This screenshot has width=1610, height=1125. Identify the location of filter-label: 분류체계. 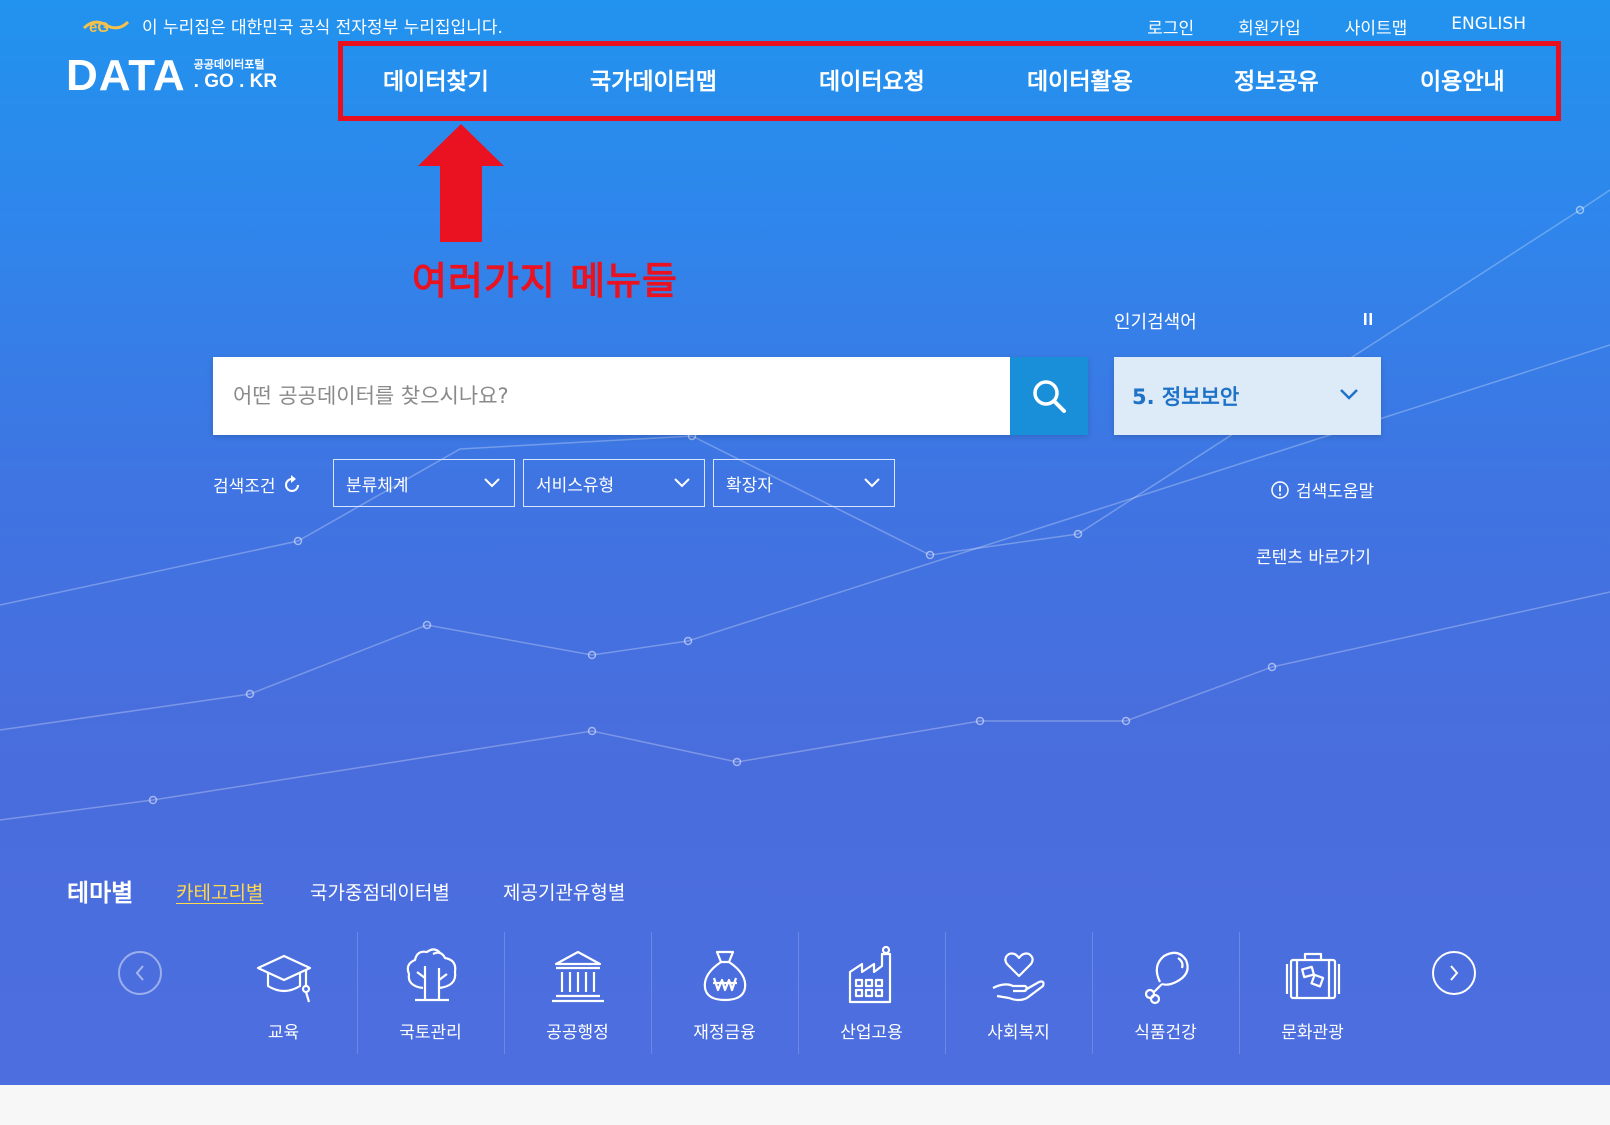
(377, 485).